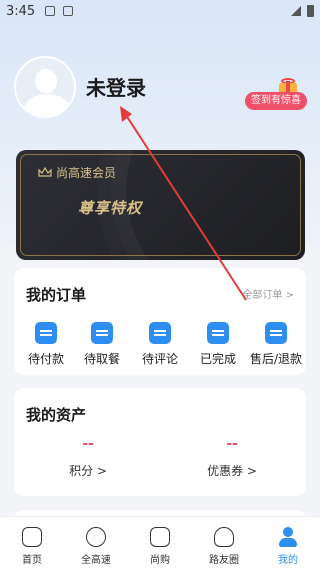 The image size is (320, 568). I want to click on tab-shop: 尚购, so click(160, 542).